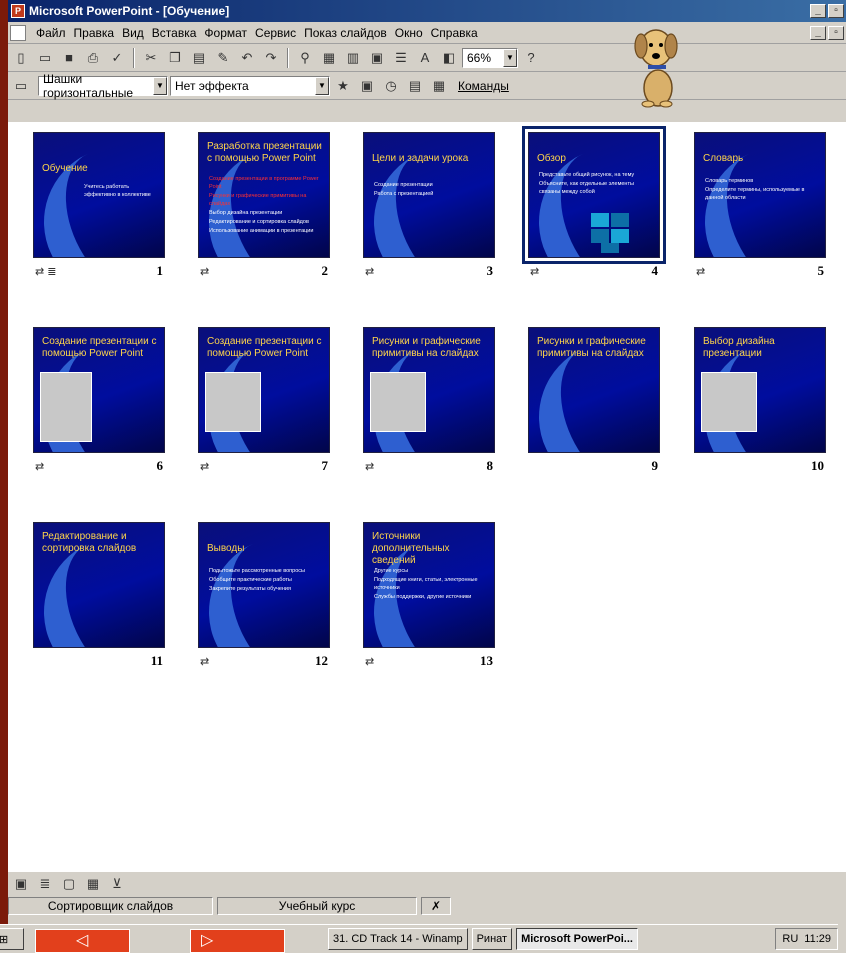 The height and width of the screenshot is (953, 846). What do you see at coordinates (21, 86) in the screenshot?
I see `slide-show-icon: ▭` at bounding box center [21, 86].